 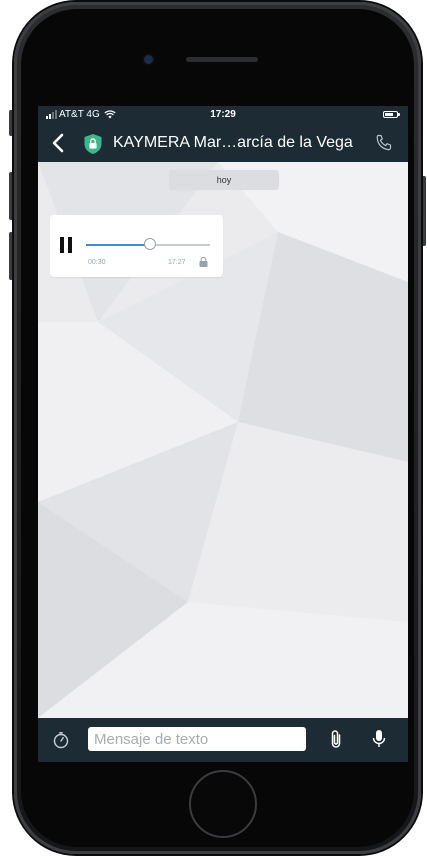 What do you see at coordinates (67, 245) in the screenshot?
I see `pause-icon` at bounding box center [67, 245].